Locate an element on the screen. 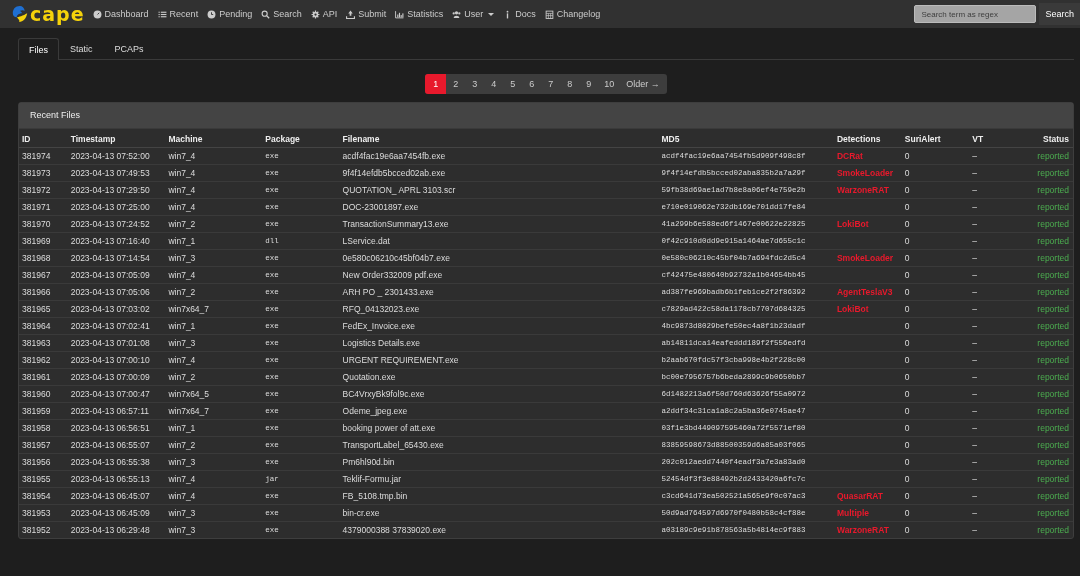 The image size is (1080, 576). table-cell: 381956 is located at coordinates (36, 462).